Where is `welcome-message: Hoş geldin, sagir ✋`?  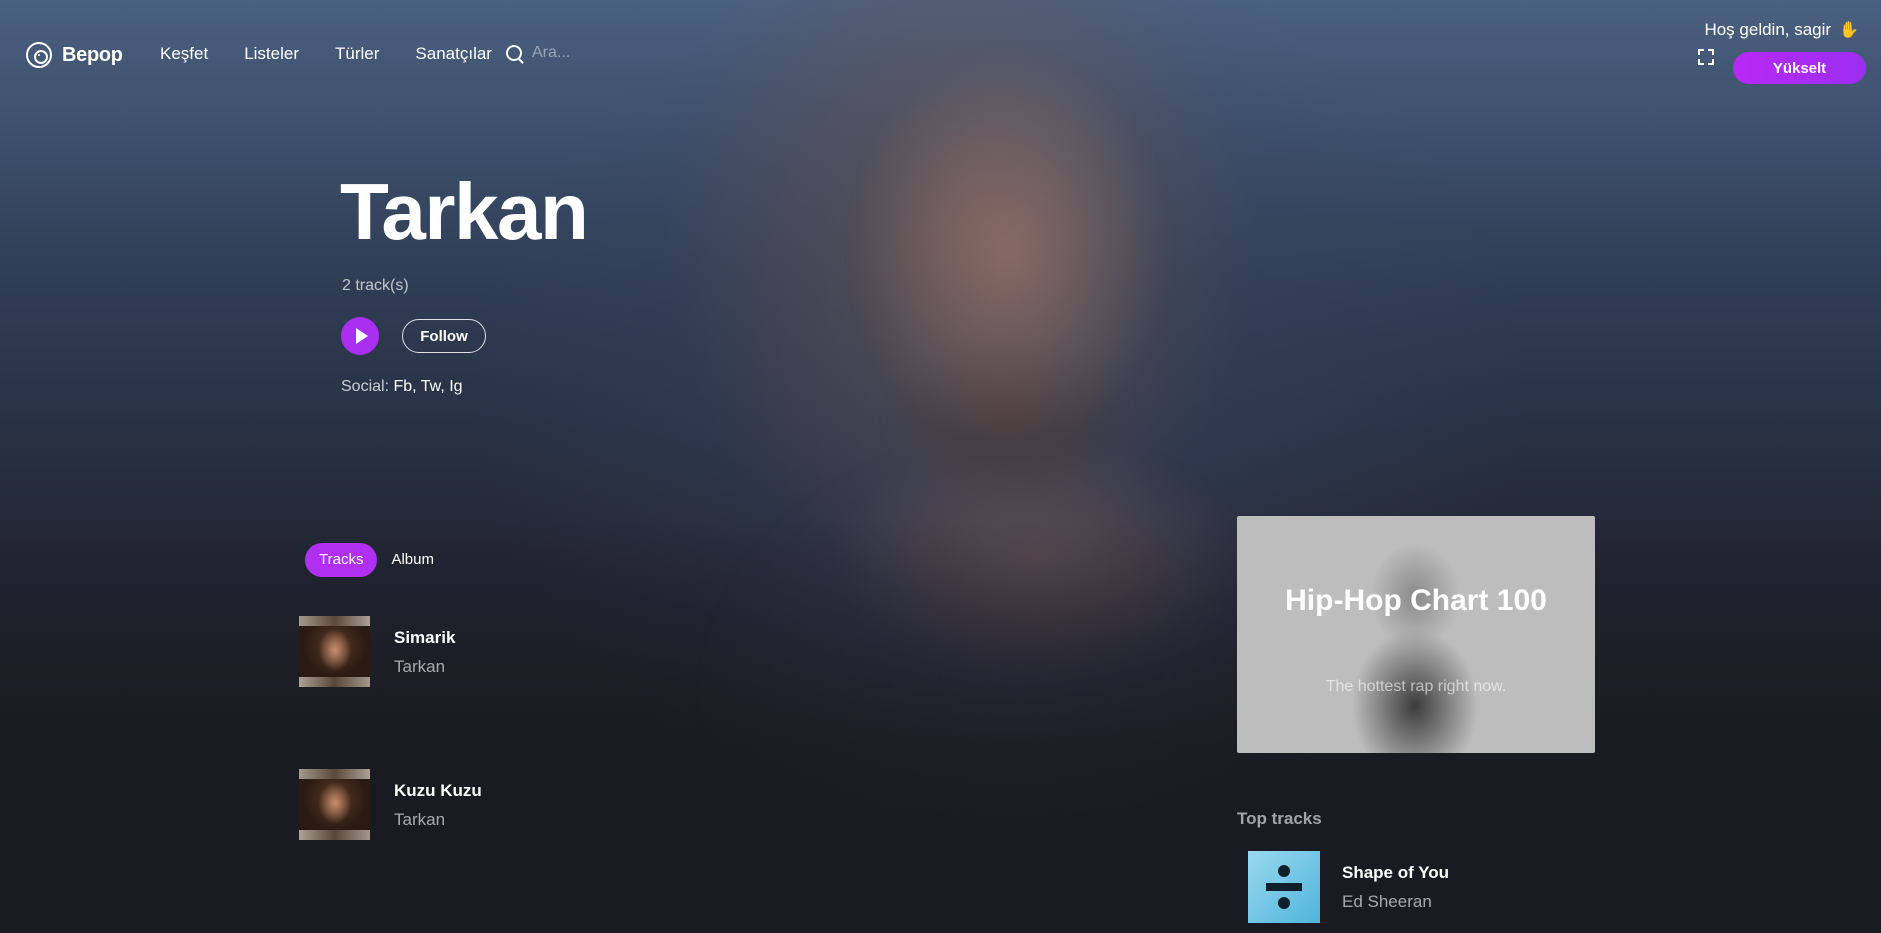
welcome-message: Hoş geldin, sagir ✋ is located at coordinates (1781, 30).